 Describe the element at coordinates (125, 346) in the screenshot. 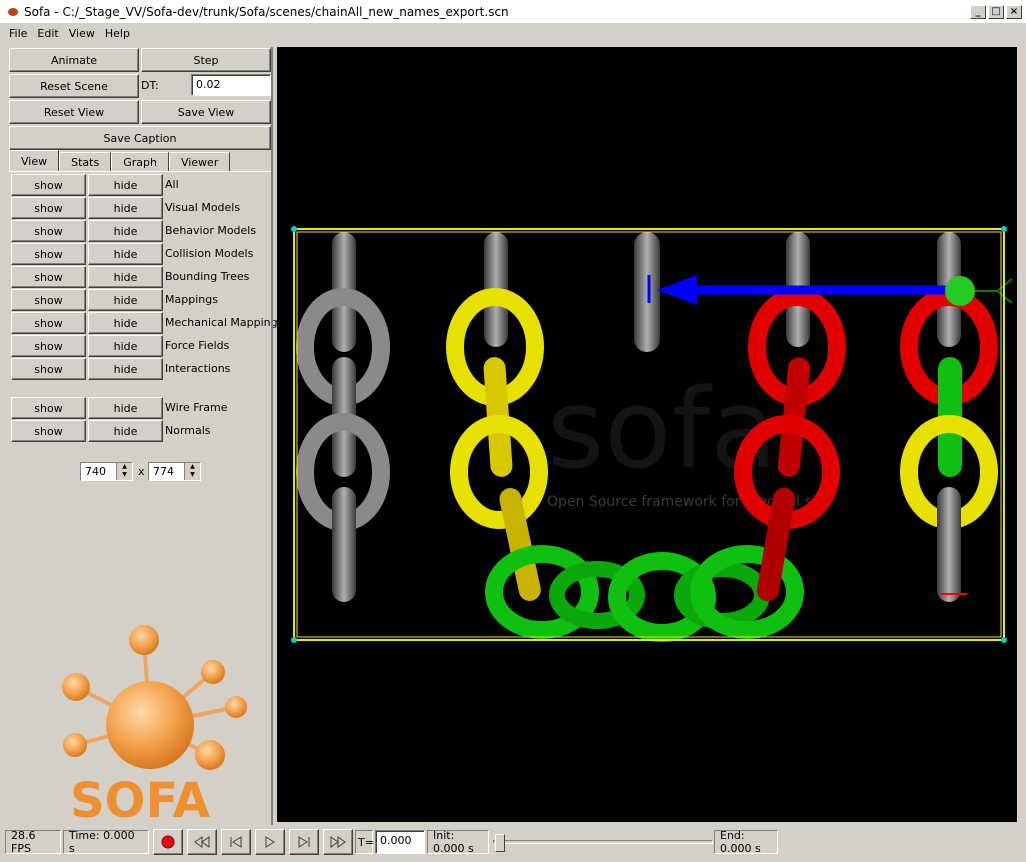

I see `hide-force-fields-button: hide` at that location.